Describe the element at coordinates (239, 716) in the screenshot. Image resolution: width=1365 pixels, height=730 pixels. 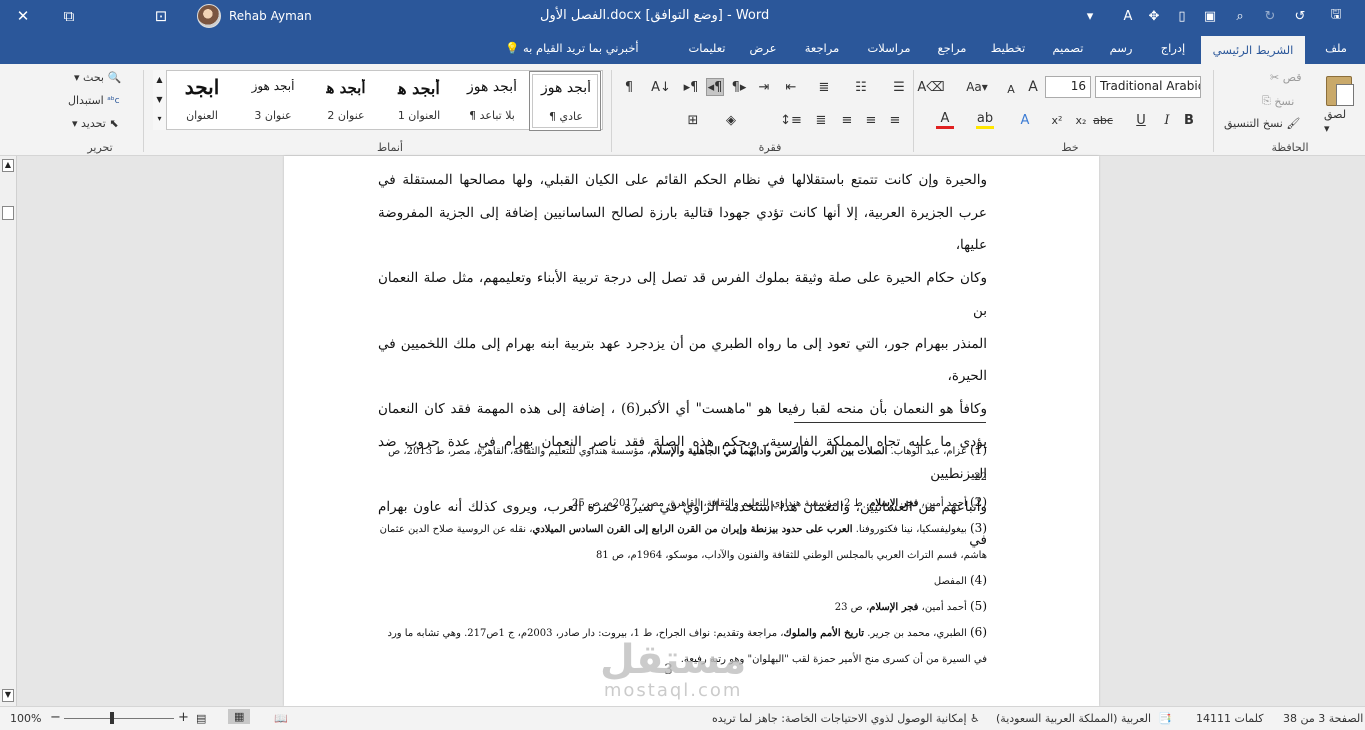
I see `print-layout-icon: ▦` at that location.